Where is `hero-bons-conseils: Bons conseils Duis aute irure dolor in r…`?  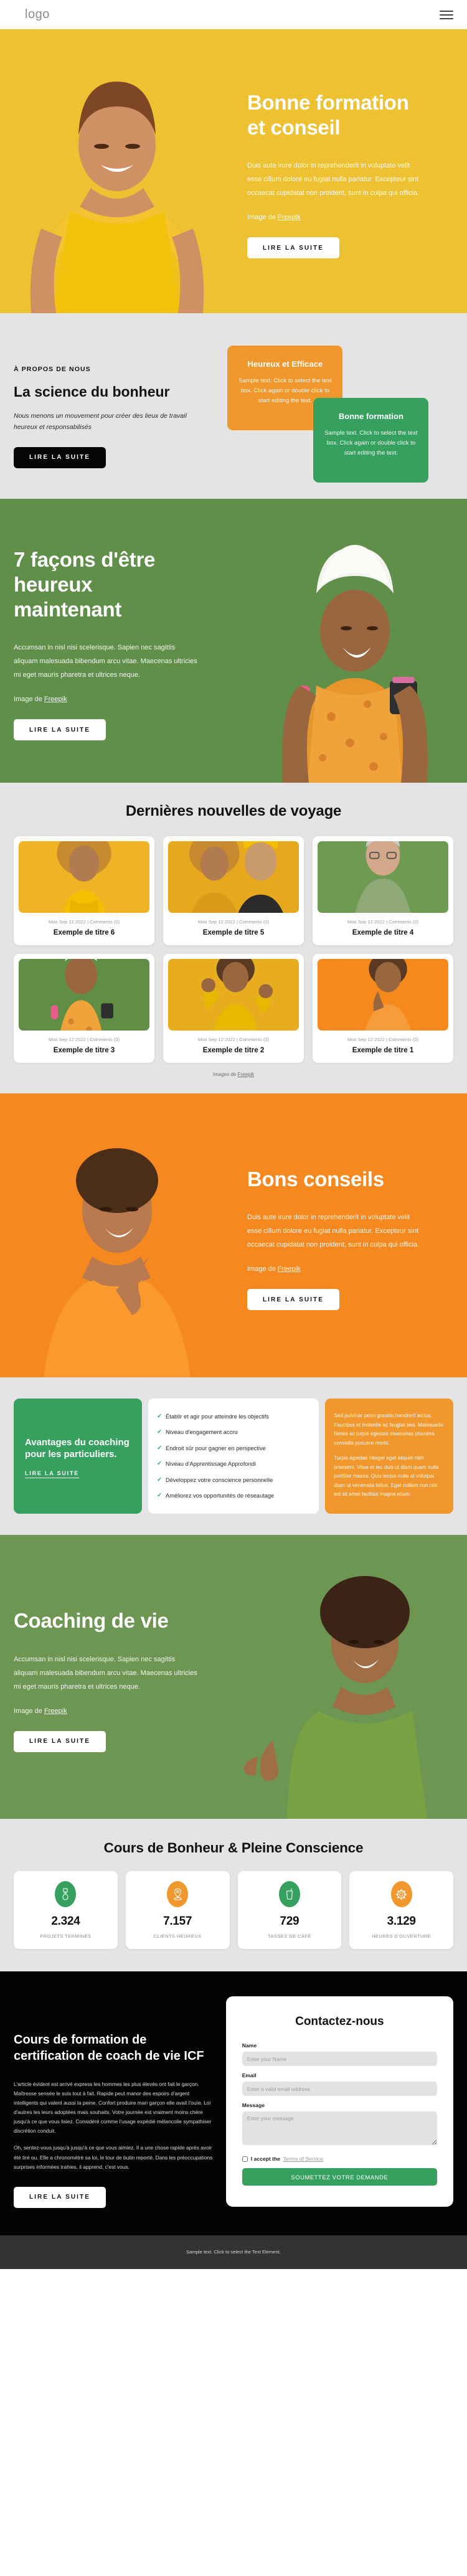
hero-bons-conseils: Bons conseils Duis aute irure dolor in r… is located at coordinates (233, 1235).